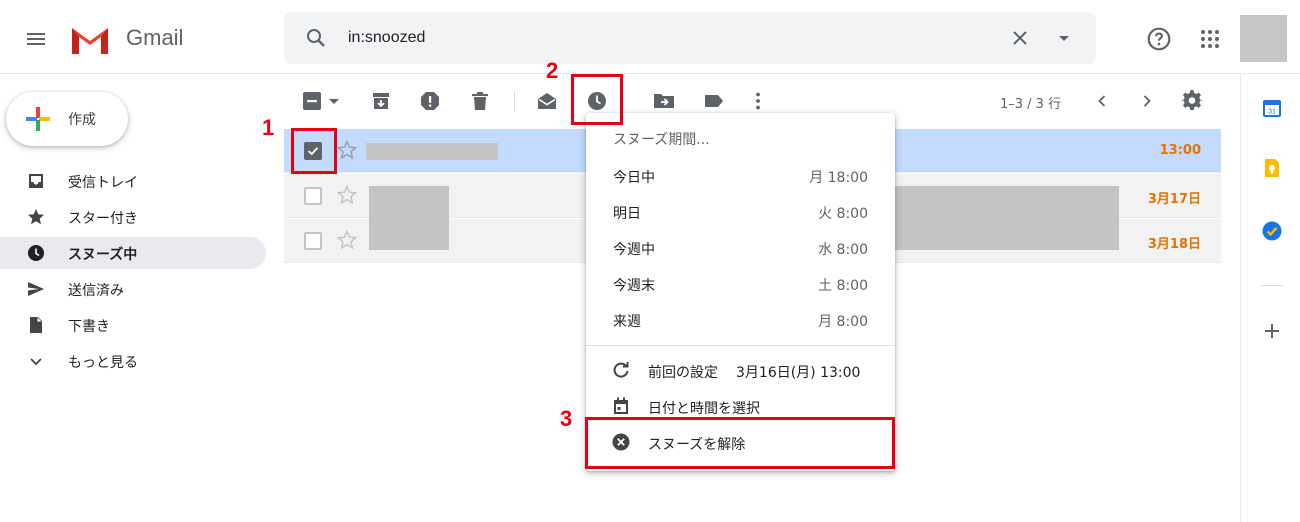 The image size is (1300, 522). What do you see at coordinates (133, 289) in the screenshot?
I see `sidebar-item-sent: 送信済み` at bounding box center [133, 289].